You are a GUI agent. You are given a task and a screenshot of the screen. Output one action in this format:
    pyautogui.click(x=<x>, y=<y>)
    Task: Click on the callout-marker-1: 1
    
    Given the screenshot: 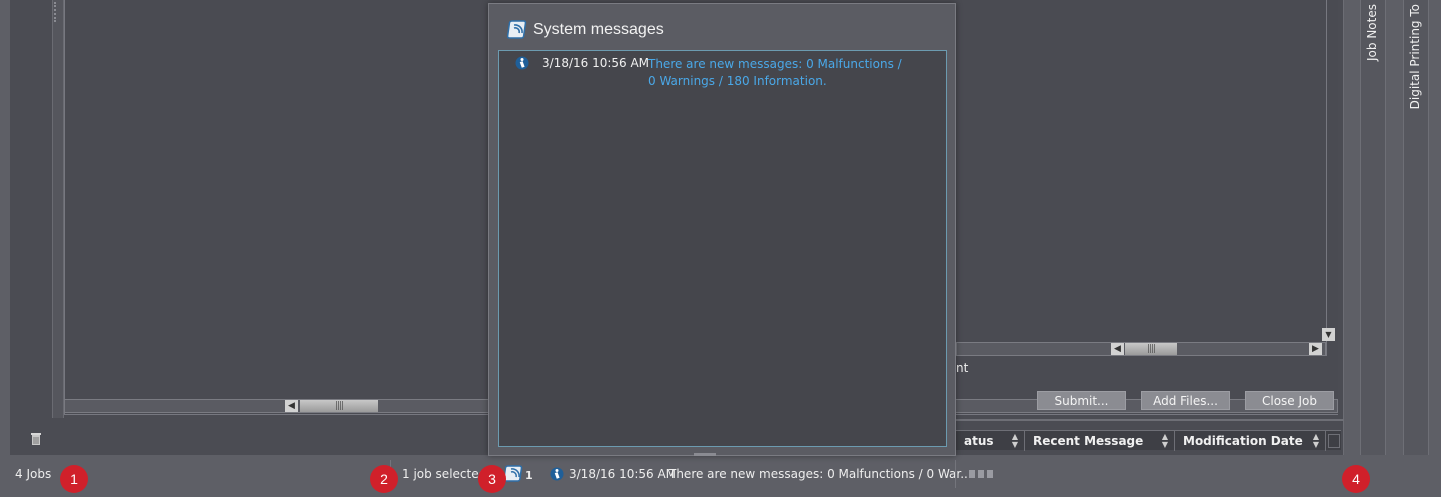 What is the action you would take?
    pyautogui.click(x=74, y=479)
    